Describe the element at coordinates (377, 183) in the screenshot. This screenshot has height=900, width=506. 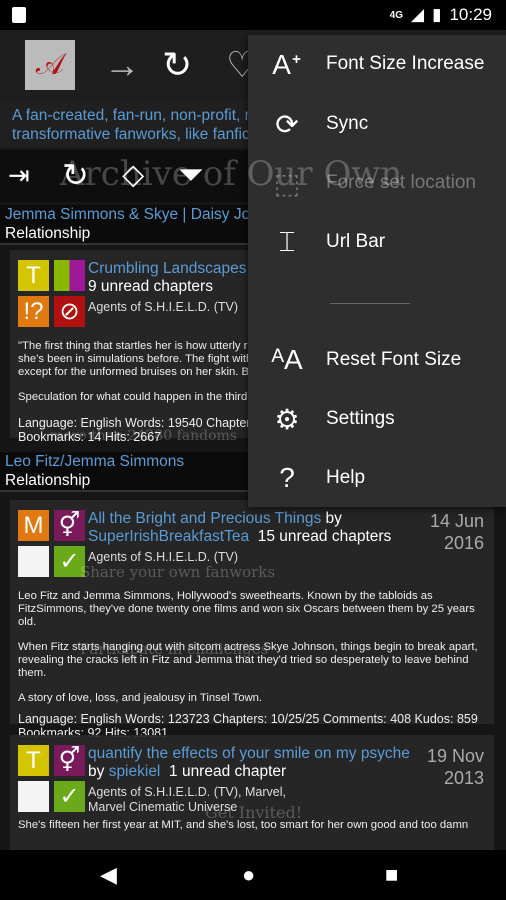
I see `menu-item-force-set-location: ⬚ Force set location` at that location.